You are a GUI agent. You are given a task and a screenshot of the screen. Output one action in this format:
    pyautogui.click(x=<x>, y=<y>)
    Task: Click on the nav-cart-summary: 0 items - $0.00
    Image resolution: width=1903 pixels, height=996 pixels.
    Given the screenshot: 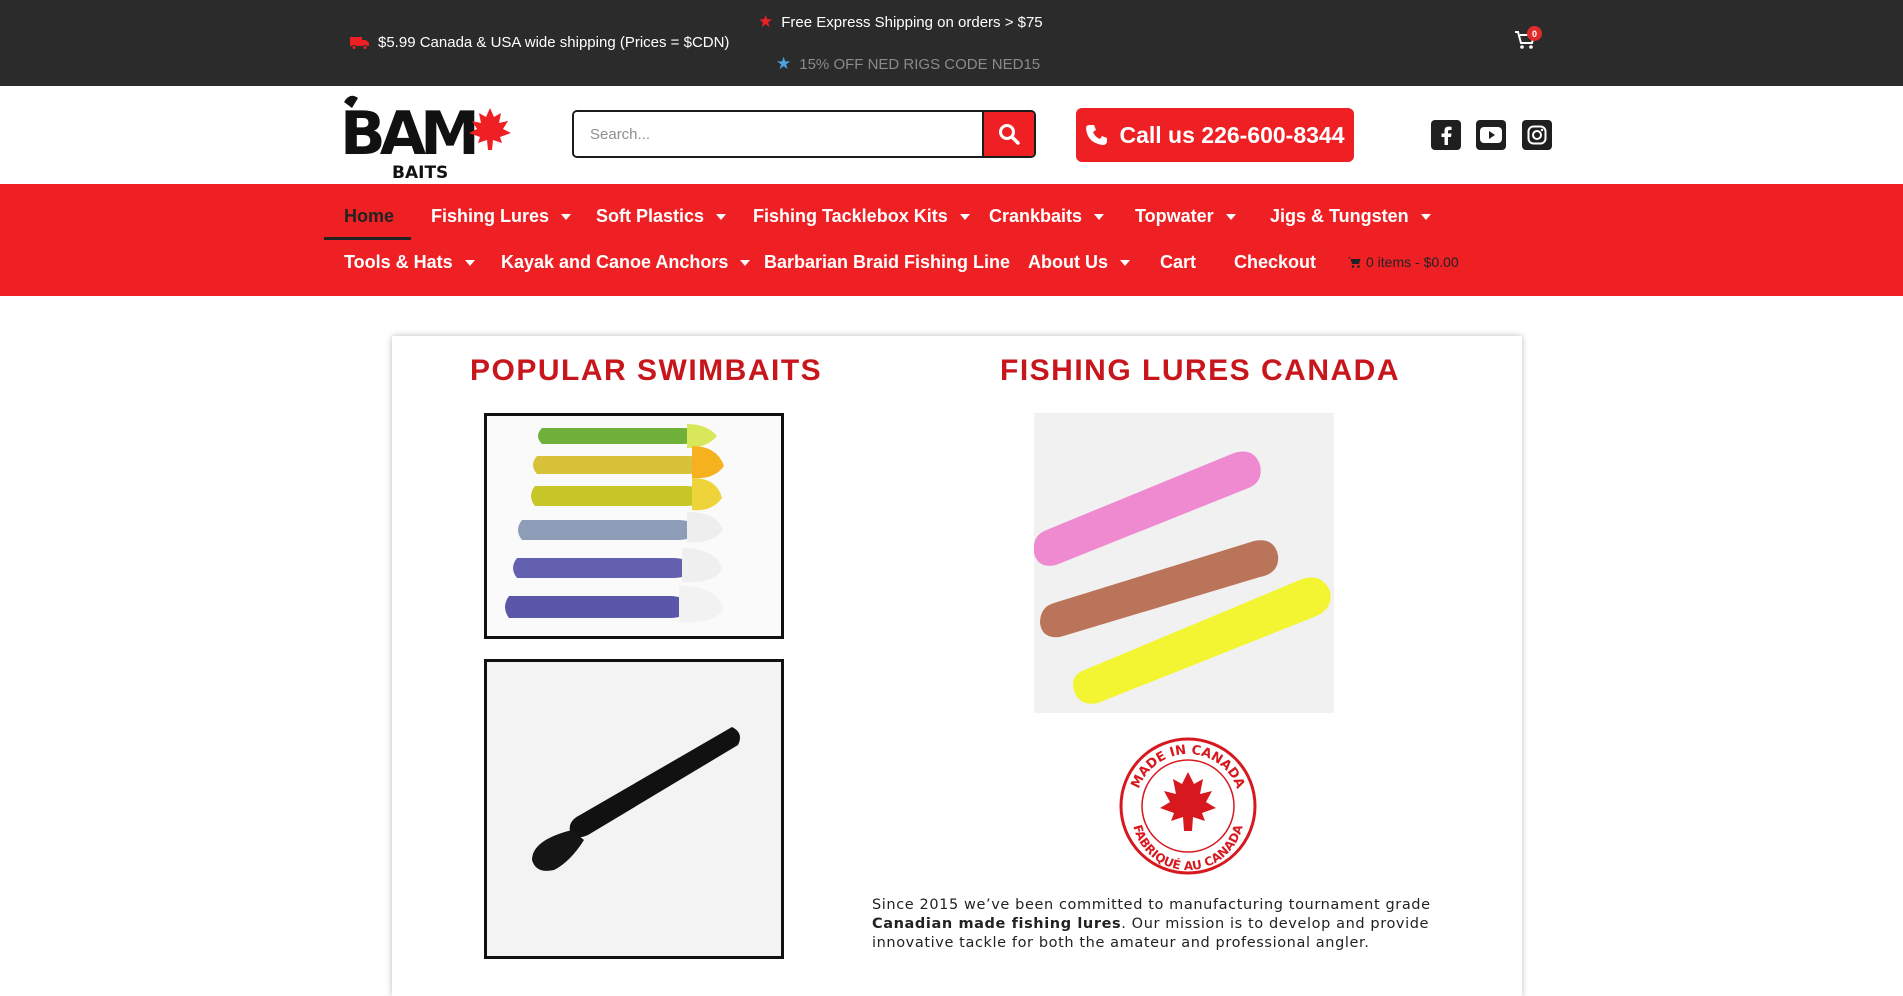 What is the action you would take?
    pyautogui.click(x=1403, y=262)
    